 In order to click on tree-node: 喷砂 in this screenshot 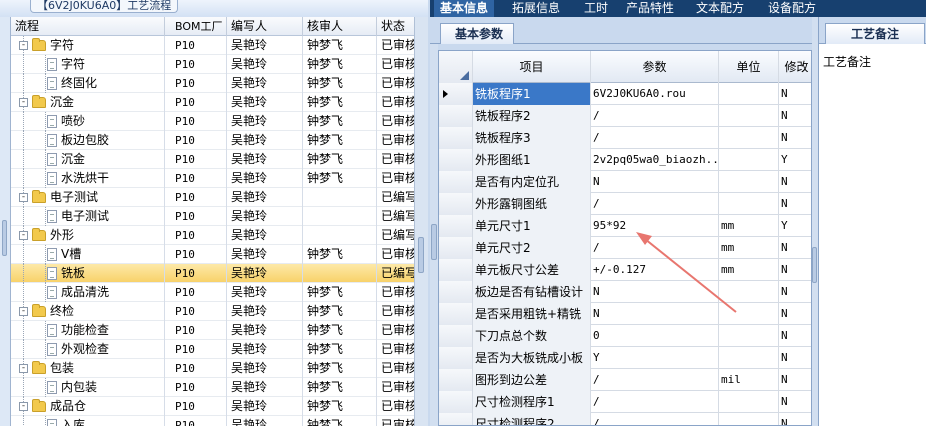, I will do `click(63, 121)`.